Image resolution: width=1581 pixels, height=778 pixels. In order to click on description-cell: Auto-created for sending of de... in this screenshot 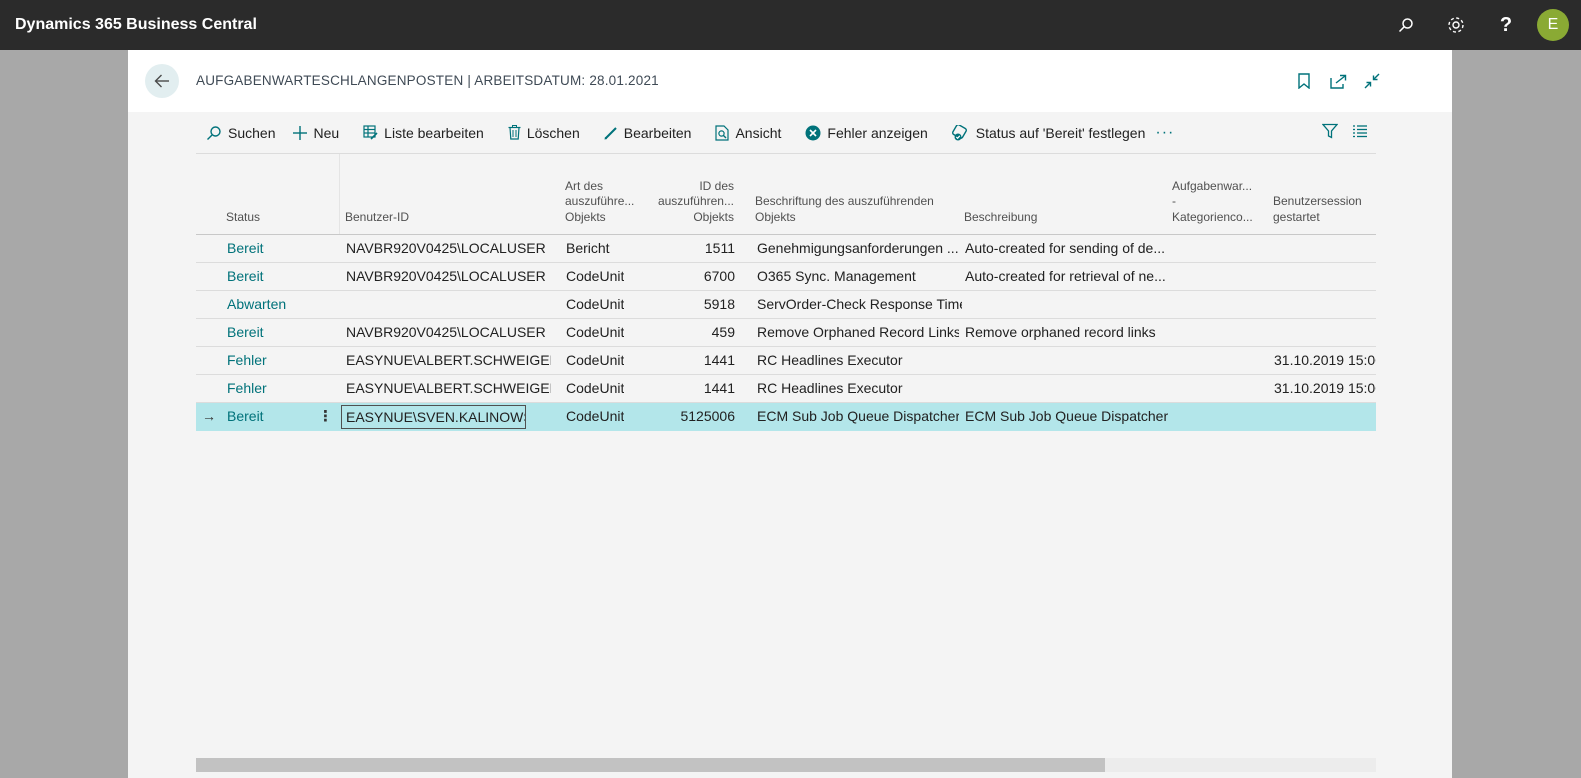, I will do `click(1067, 248)`.